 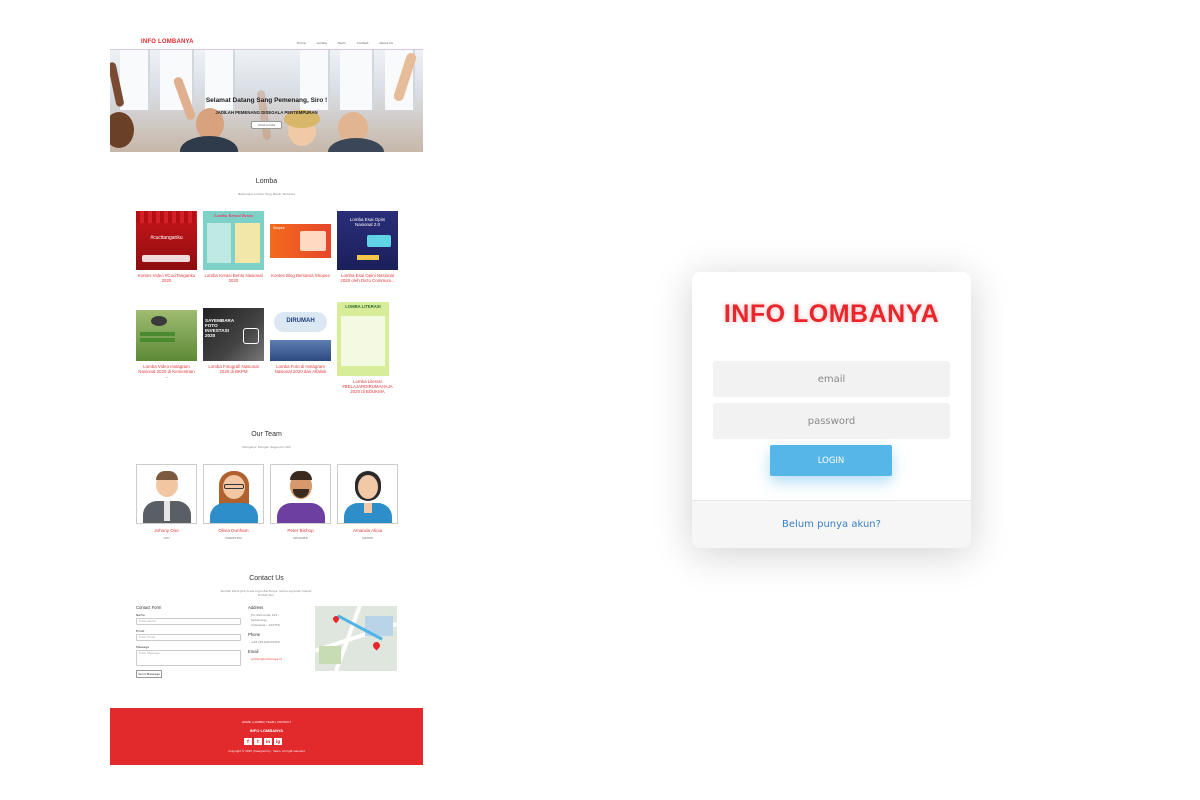 I want to click on hero-title: Selamat Datang Sang Pemenang, Siro !, so click(x=266, y=100).